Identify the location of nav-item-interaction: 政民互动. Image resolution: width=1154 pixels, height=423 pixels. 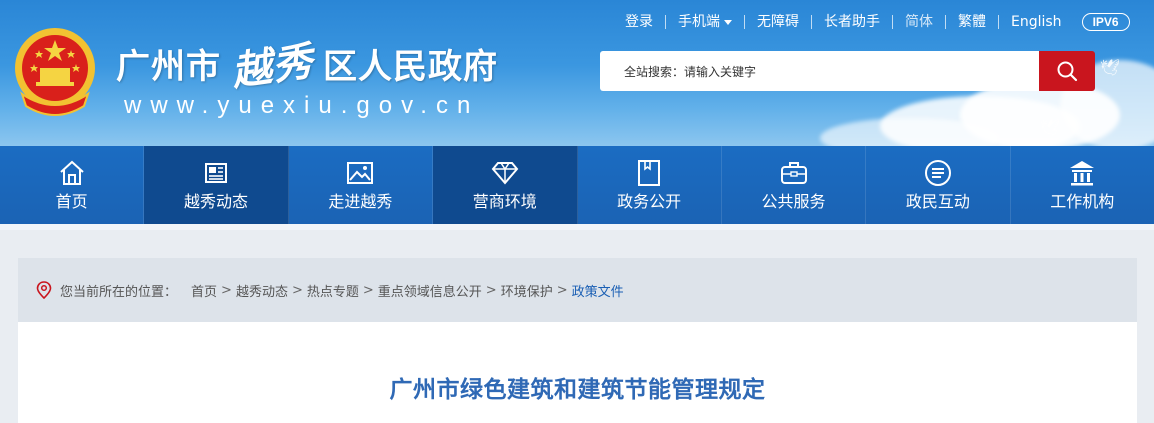
(938, 185).